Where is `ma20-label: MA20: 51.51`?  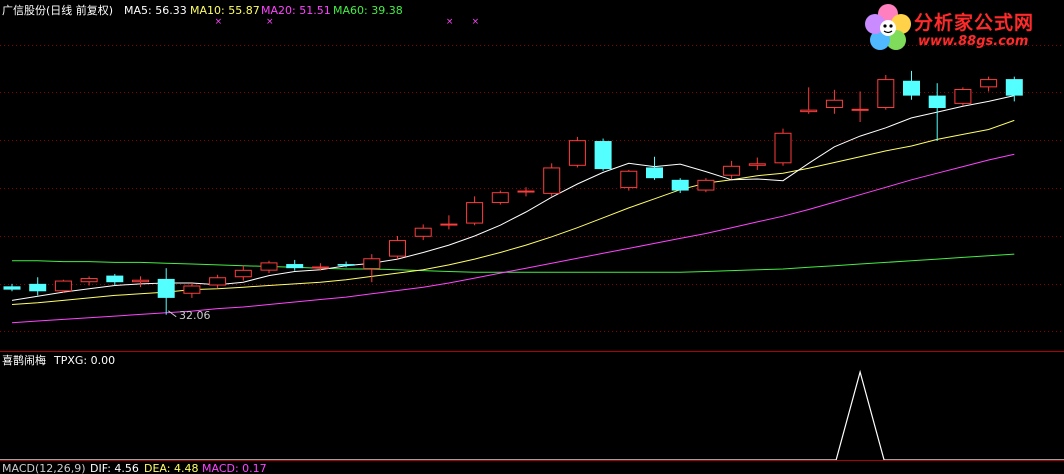
ma20-label: MA20: 51.51 is located at coordinates (296, 10).